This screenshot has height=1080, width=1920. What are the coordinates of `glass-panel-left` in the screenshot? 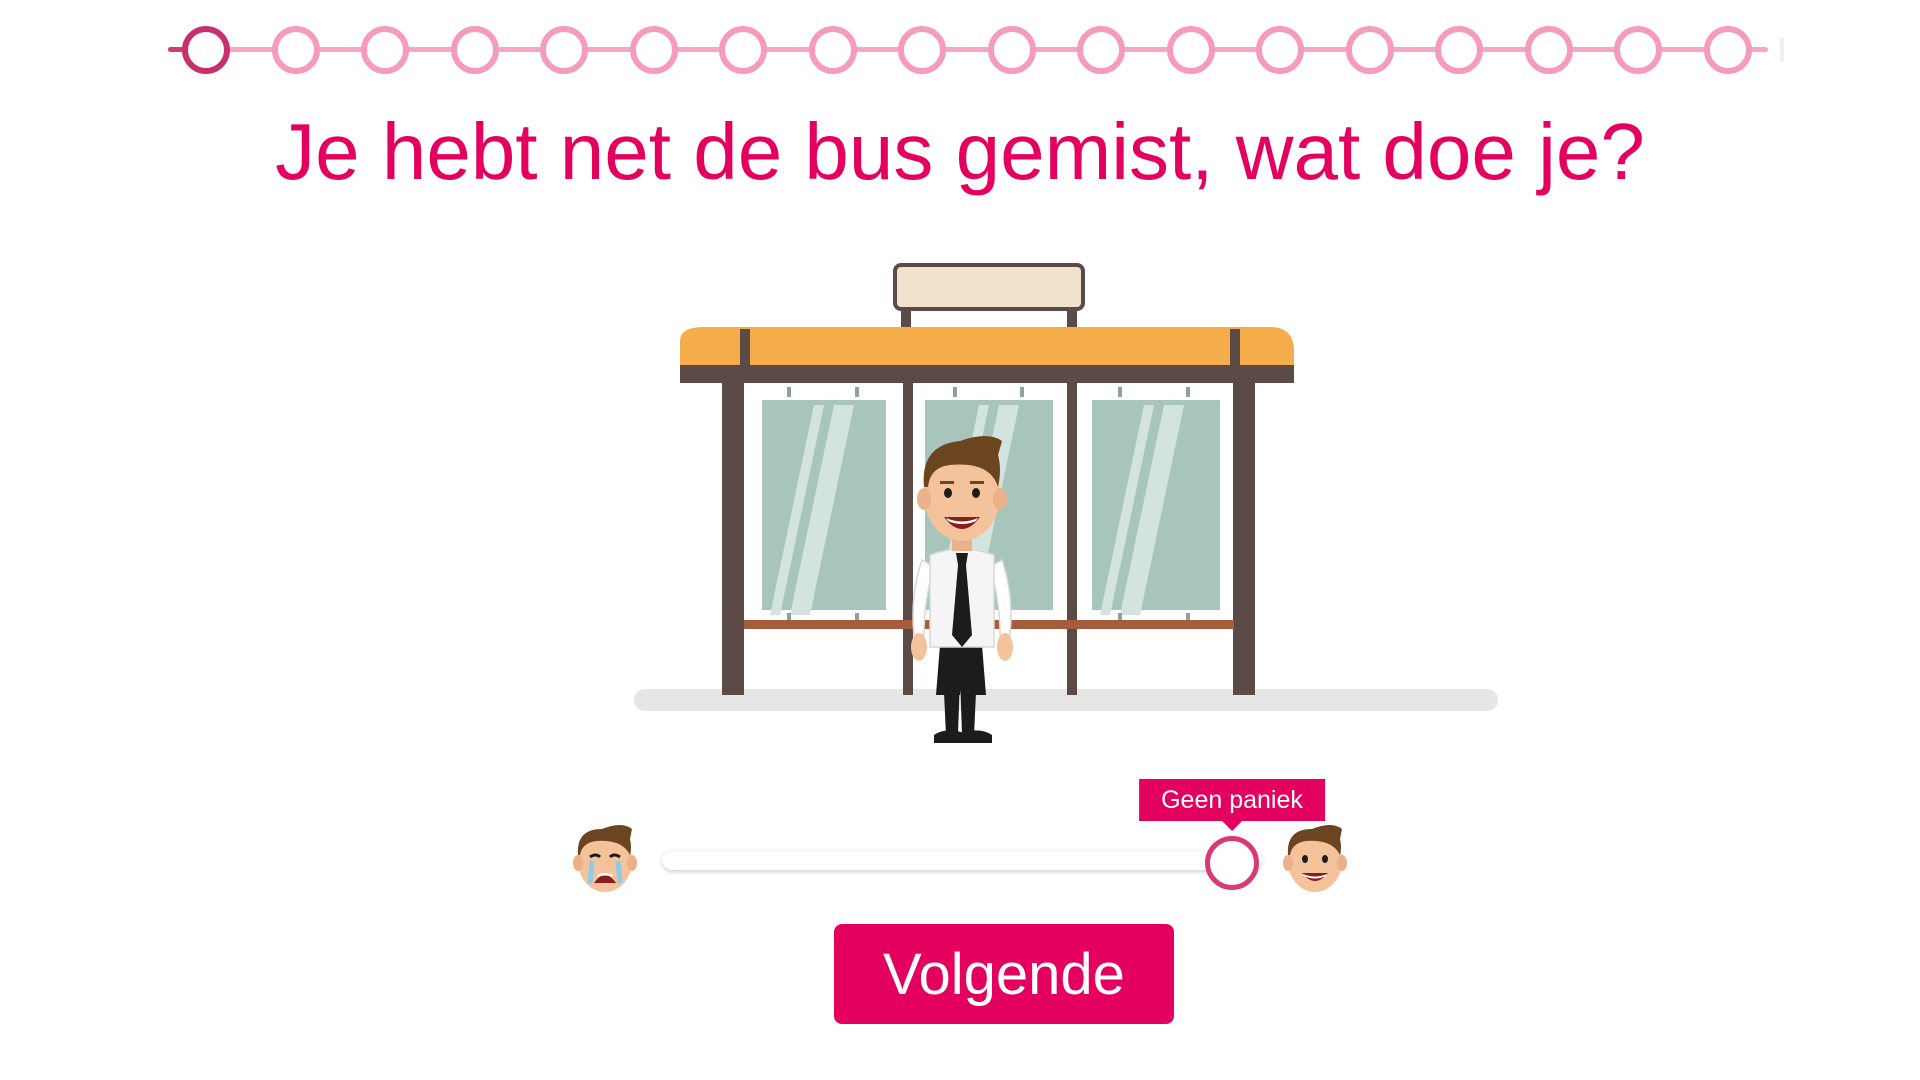 It's located at (824, 505).